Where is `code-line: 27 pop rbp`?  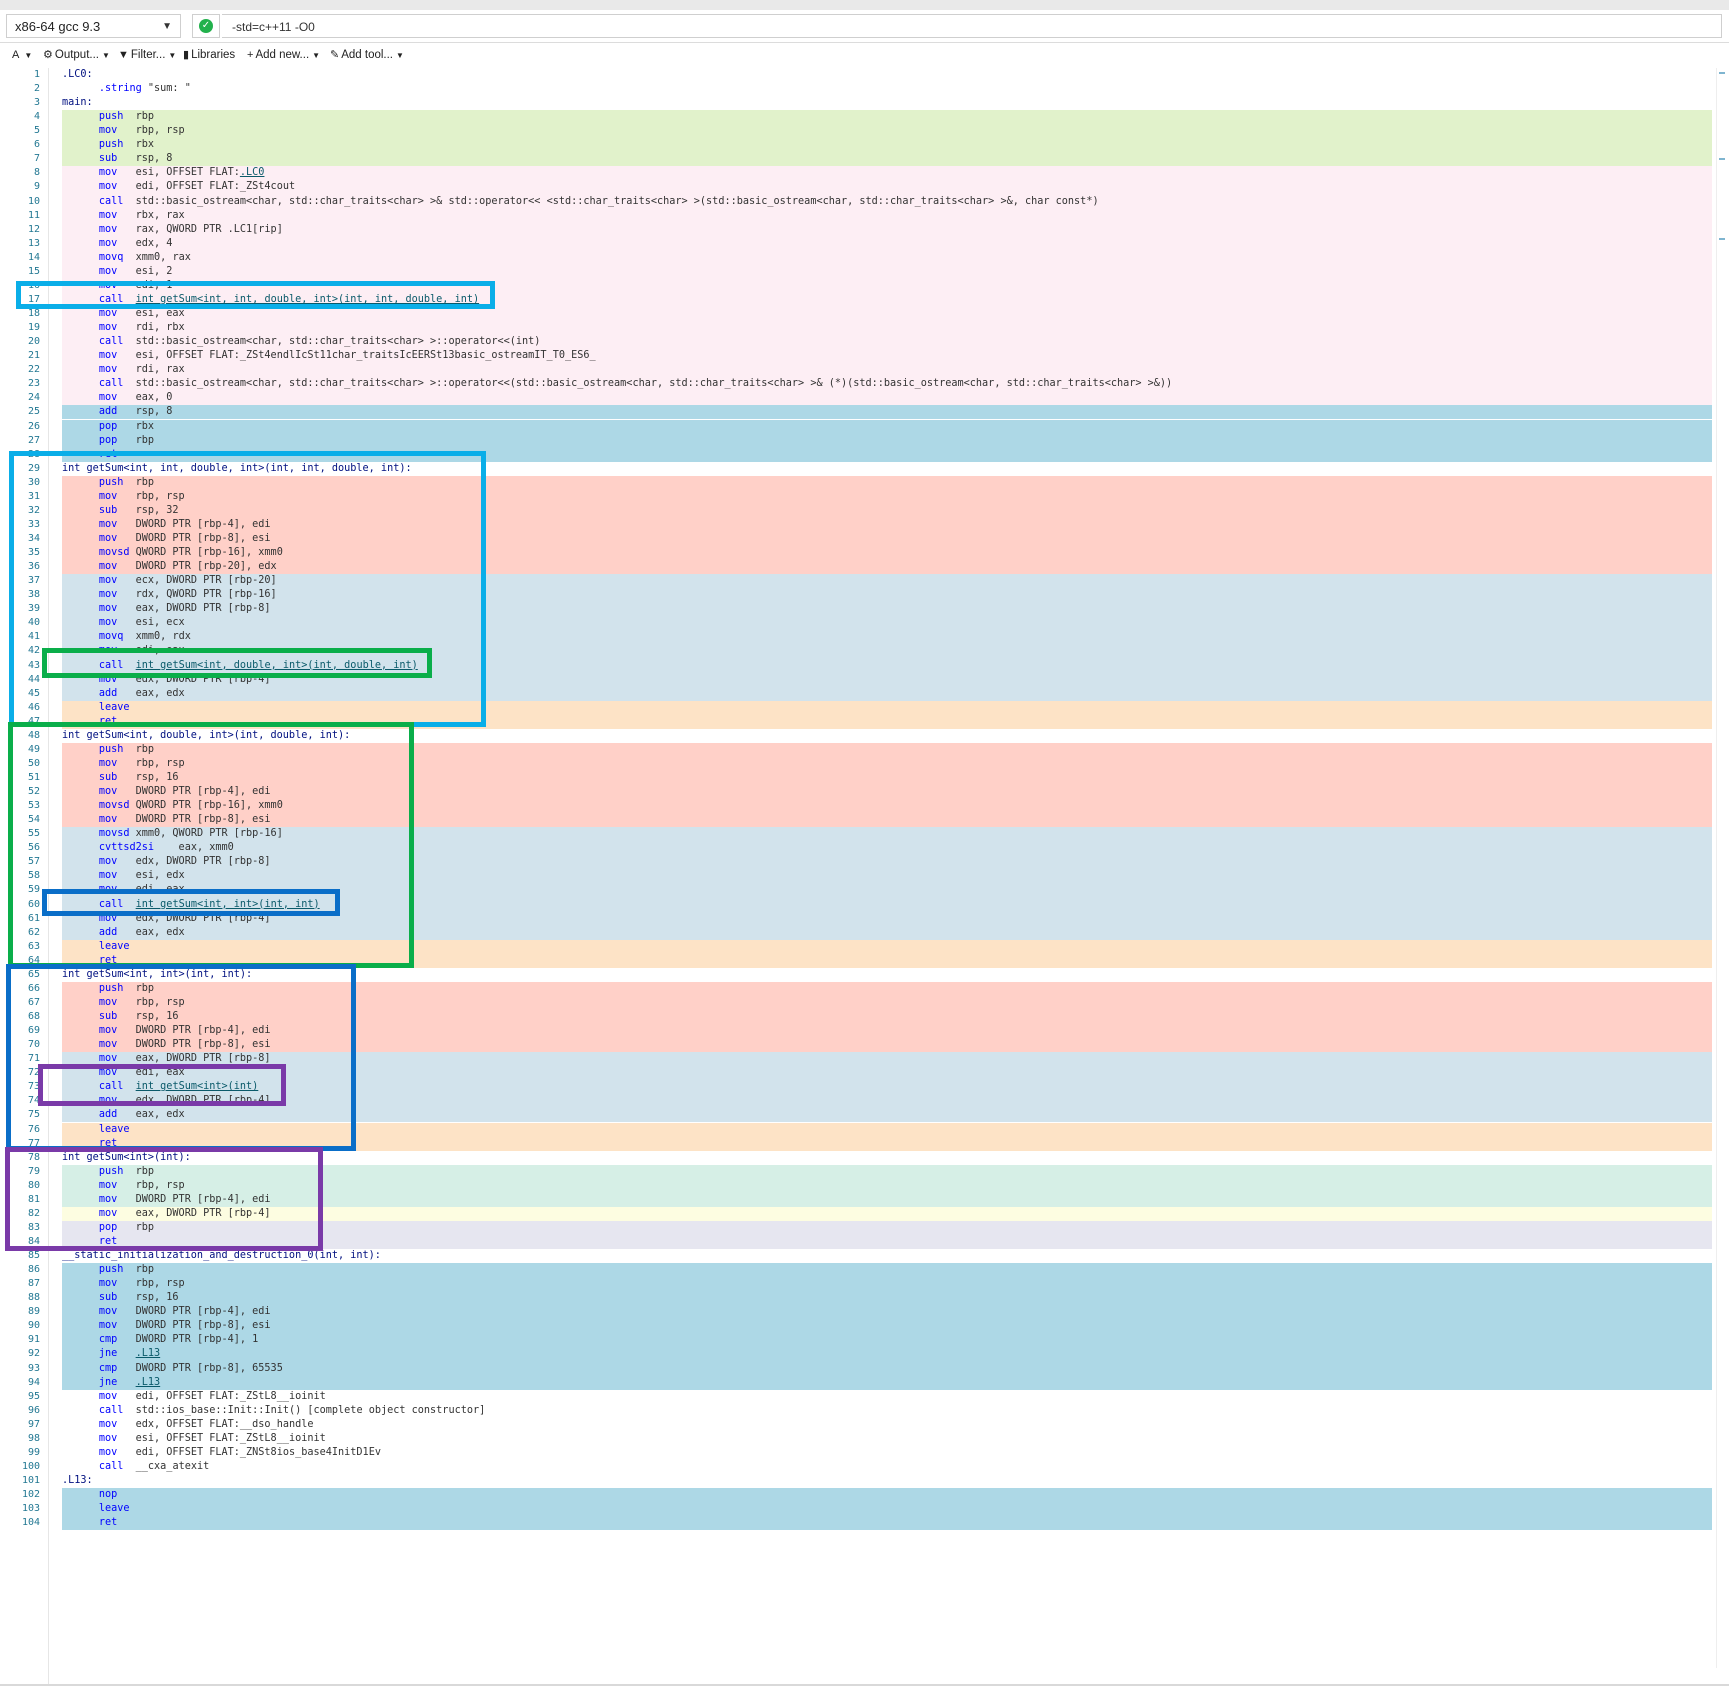 code-line: 27 pop rbp is located at coordinates (856, 440).